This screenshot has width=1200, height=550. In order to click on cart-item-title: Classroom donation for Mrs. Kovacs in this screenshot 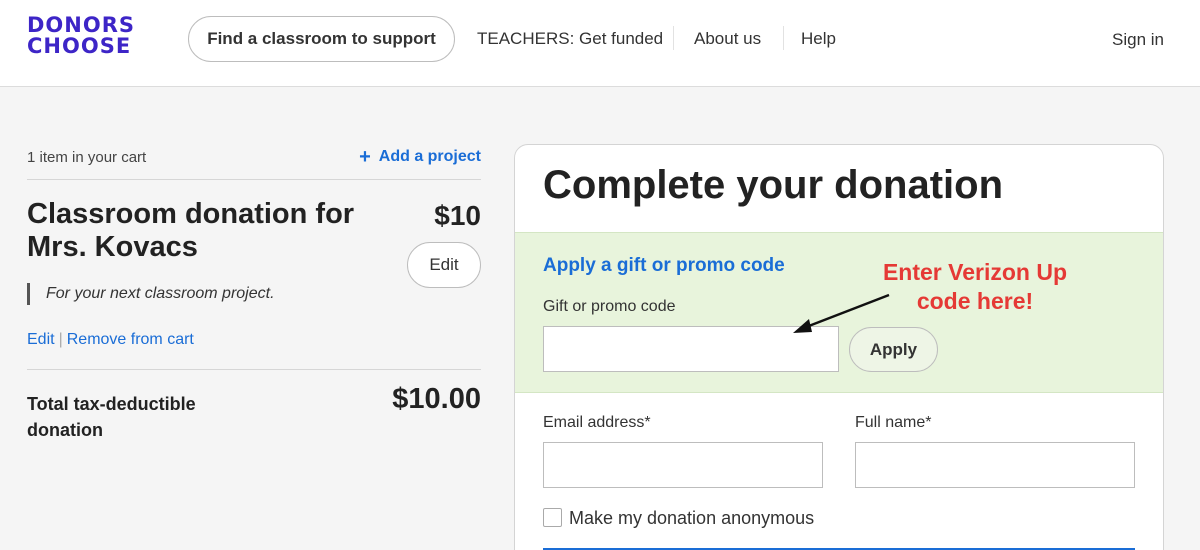, I will do `click(191, 230)`.